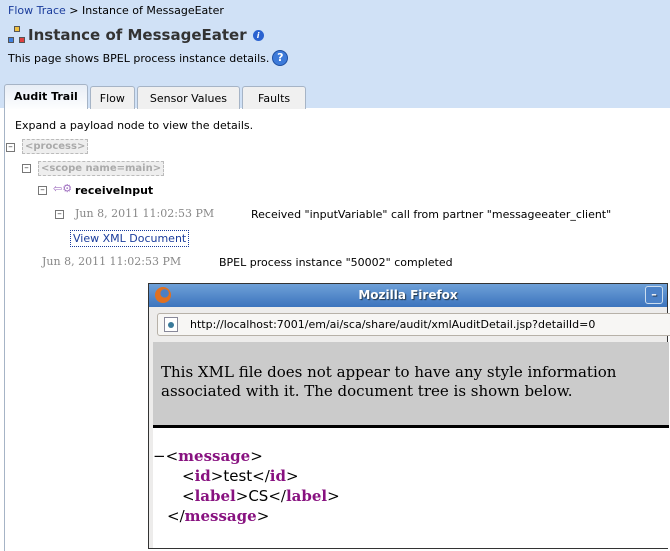 This screenshot has height=551, width=670. I want to click on page-icon, so click(171, 324).